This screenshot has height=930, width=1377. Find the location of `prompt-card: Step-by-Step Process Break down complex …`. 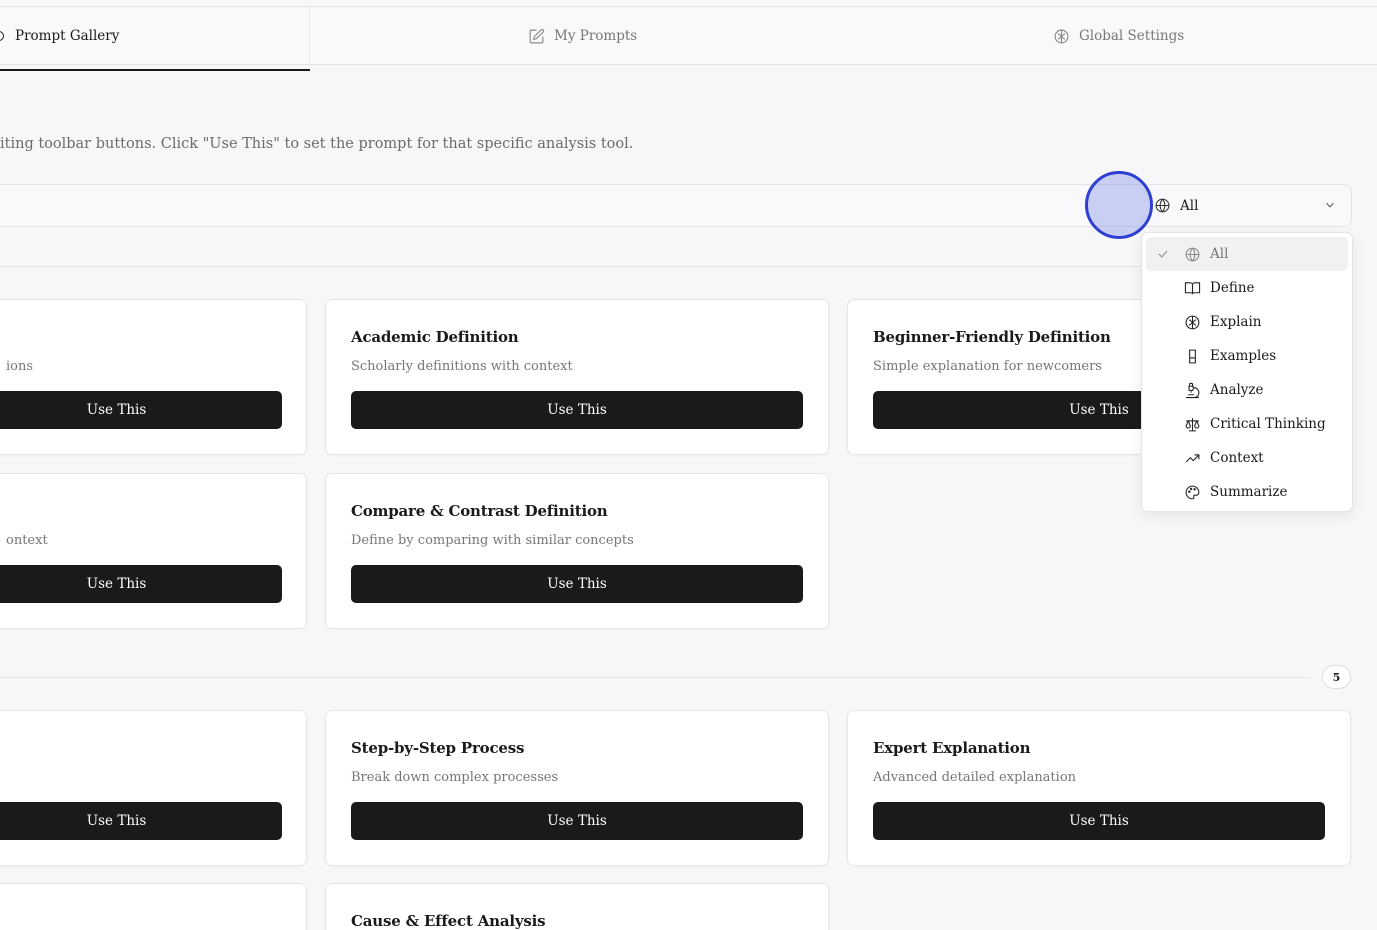

prompt-card: Step-by-Step Process Break down complex … is located at coordinates (577, 788).